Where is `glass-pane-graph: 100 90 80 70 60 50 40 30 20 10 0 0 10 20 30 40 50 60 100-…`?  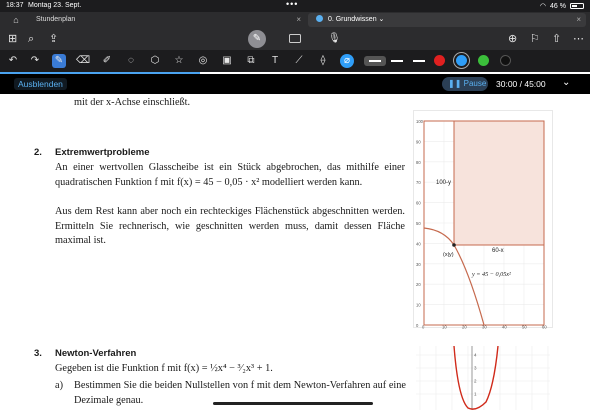 glass-pane-graph: 100 90 80 70 60 50 40 30 20 10 0 0 10 20 30 40 50 60 100-… is located at coordinates (483, 220).